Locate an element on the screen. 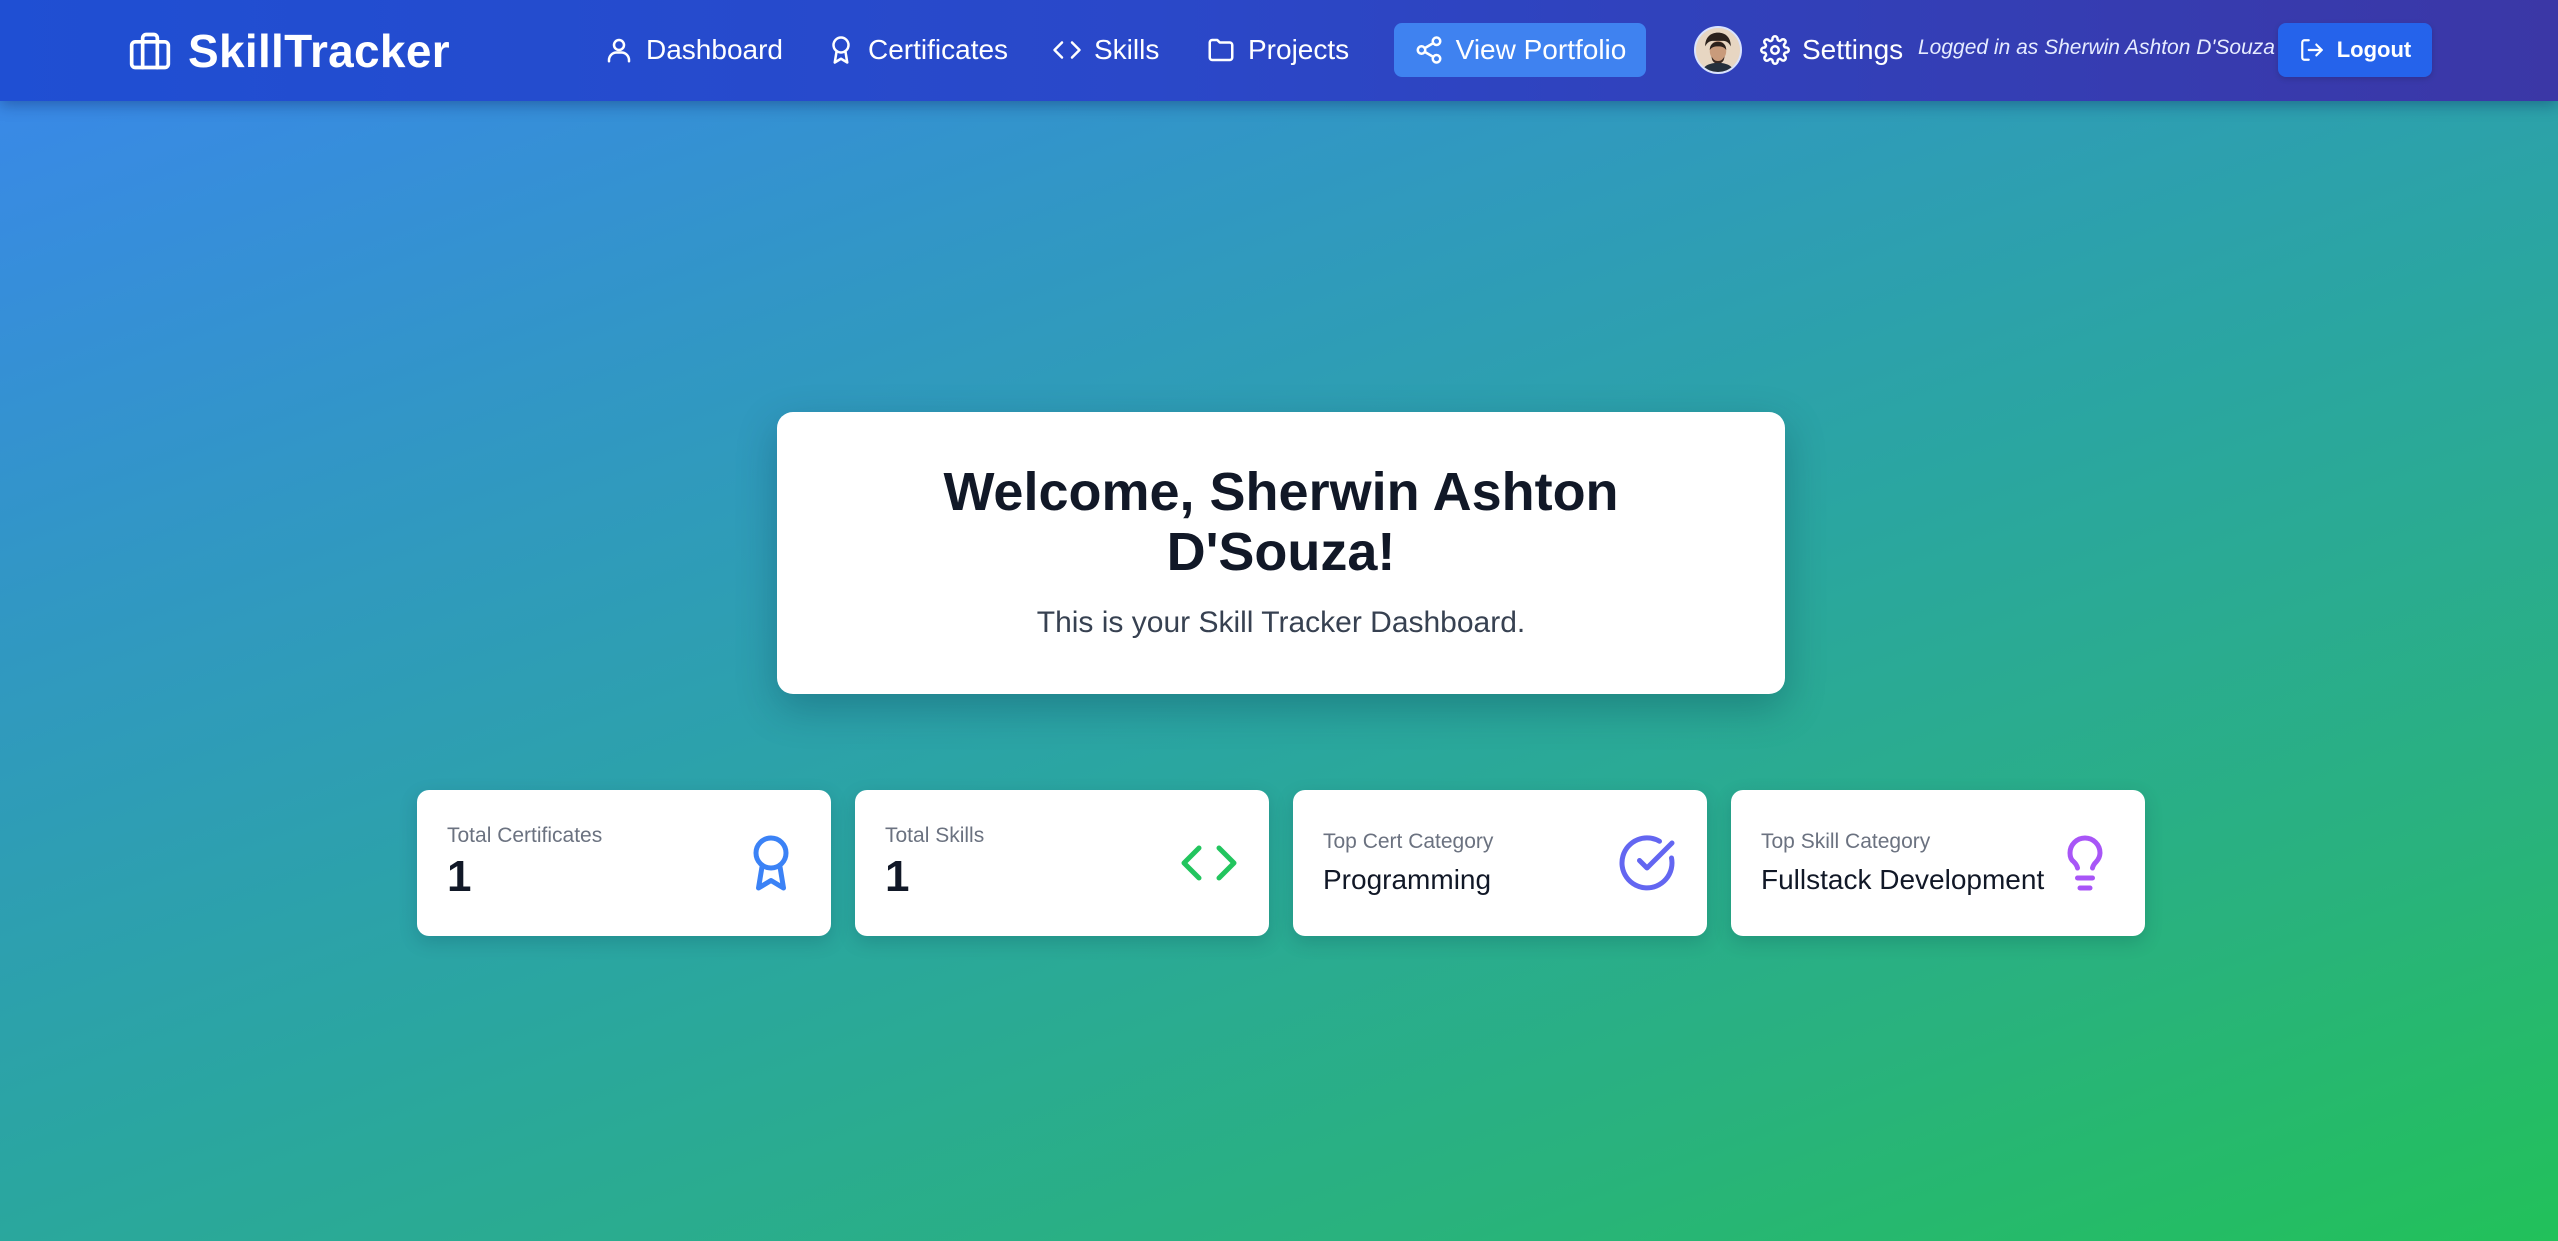 This screenshot has width=2558, height=1241. stat-label: Total Skills is located at coordinates (935, 835).